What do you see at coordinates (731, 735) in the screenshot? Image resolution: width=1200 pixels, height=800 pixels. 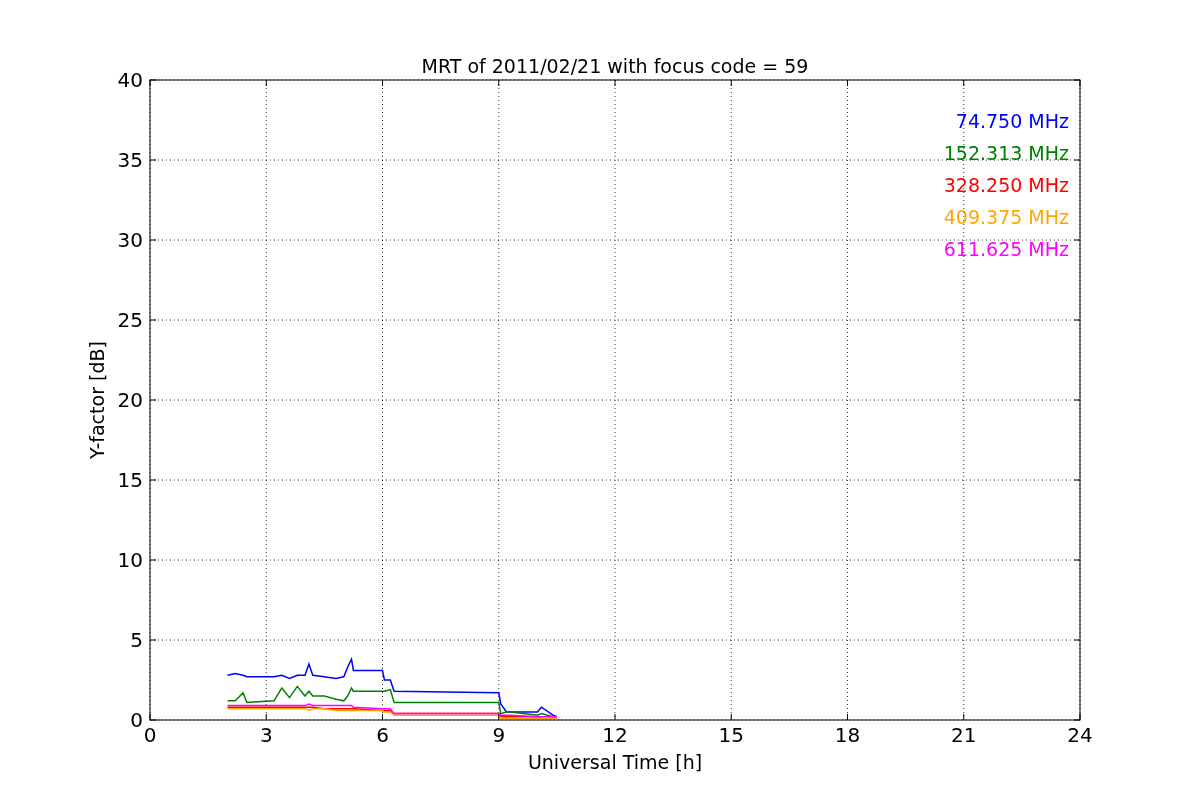 I see `x-tick-label: 15` at bounding box center [731, 735].